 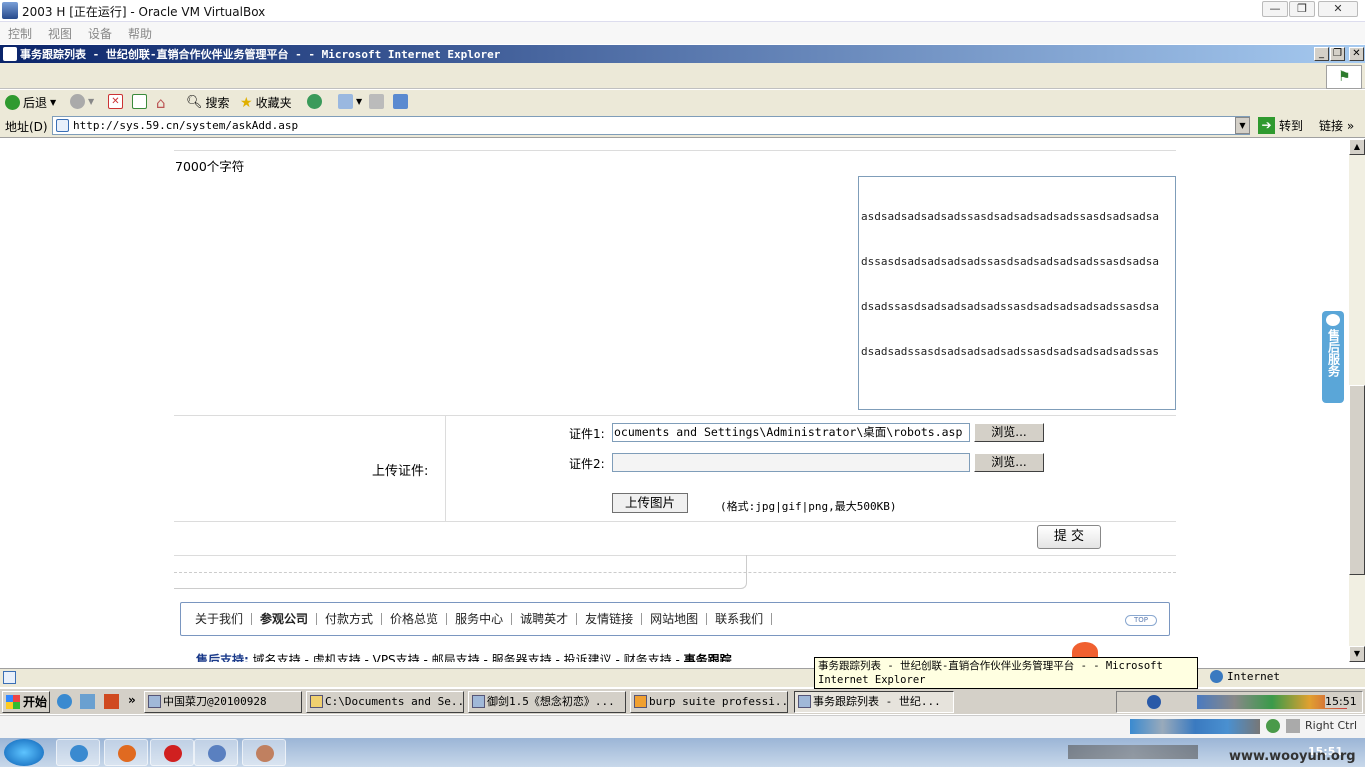 I want to click on menu-devices: 设备, so click(x=100, y=33).